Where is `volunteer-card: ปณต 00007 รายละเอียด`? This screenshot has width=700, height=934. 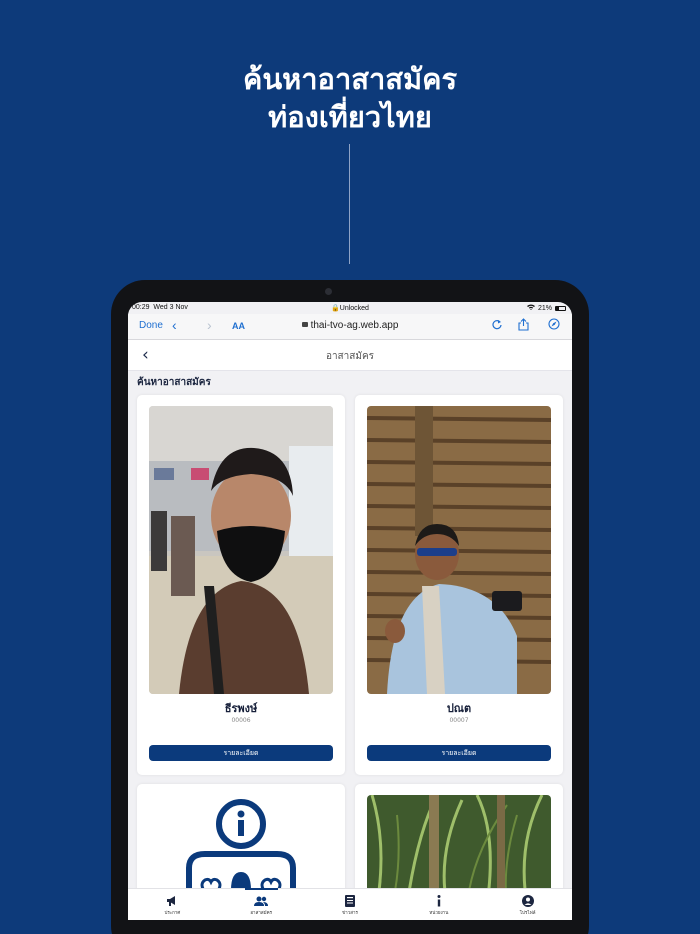 volunteer-card: ปณต 00007 รายละเอียด is located at coordinates (459, 585).